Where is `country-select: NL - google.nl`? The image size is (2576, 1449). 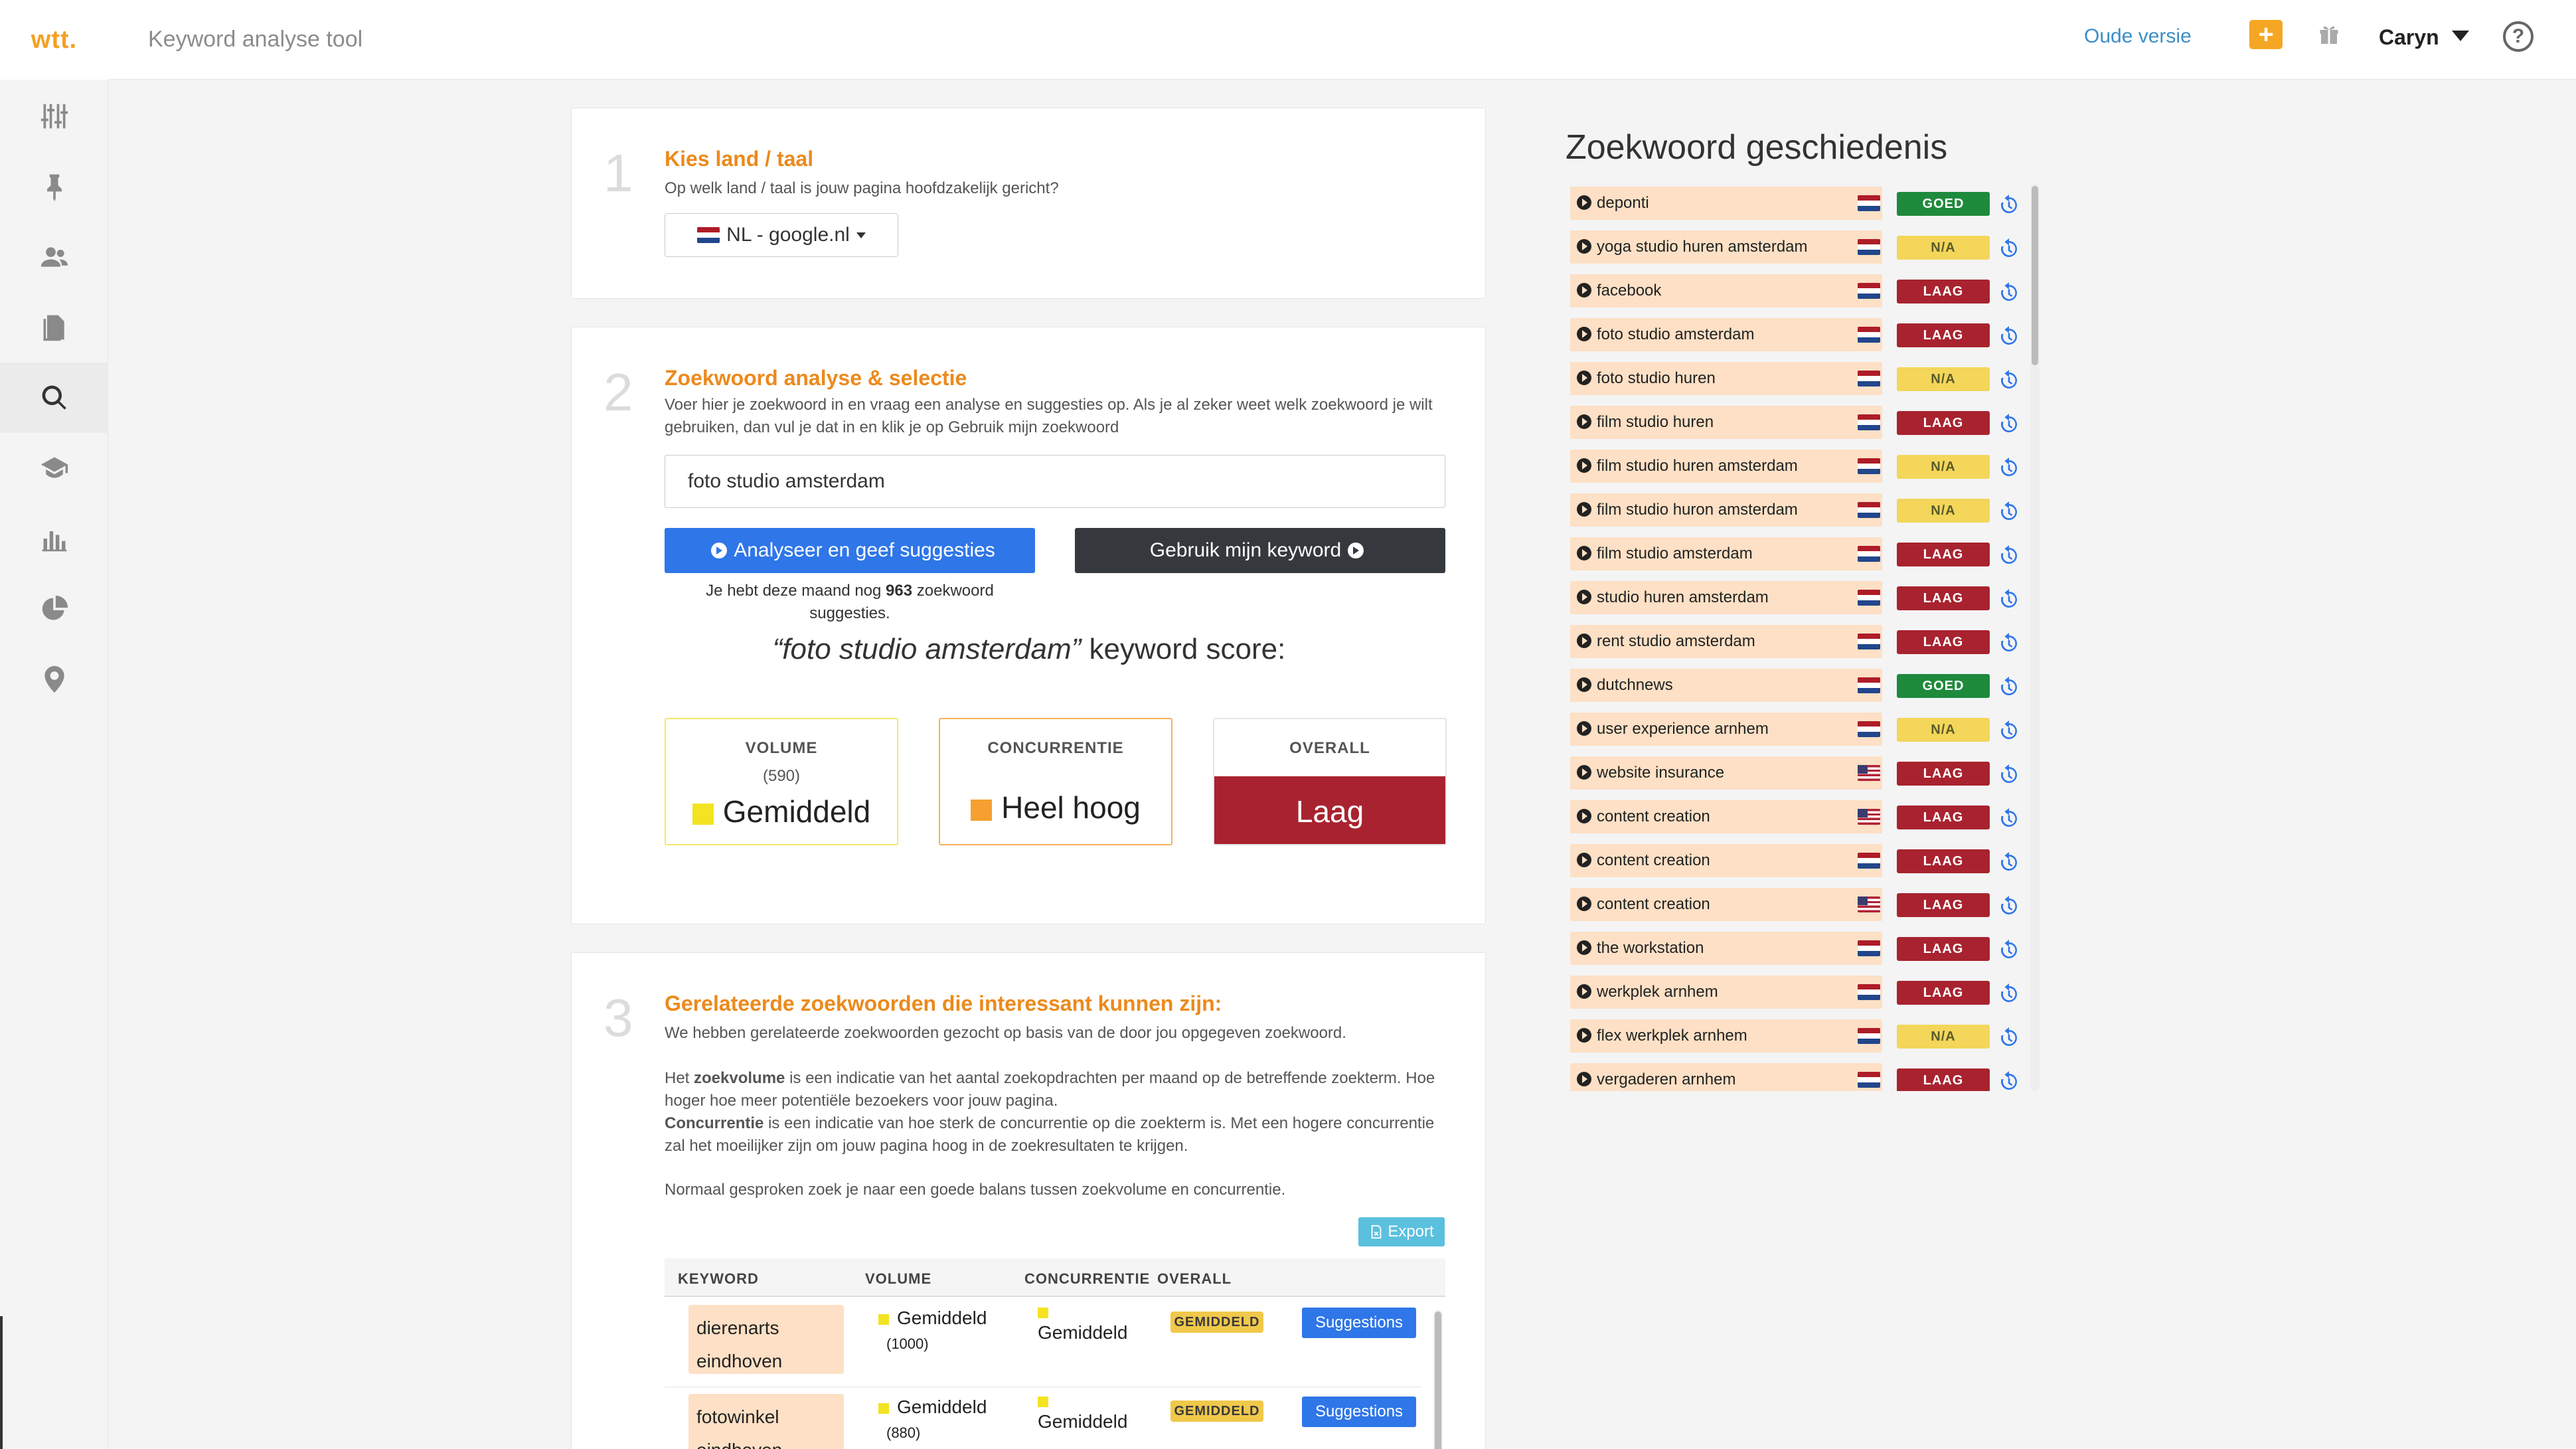
country-select: NL - google.nl is located at coordinates (781, 235).